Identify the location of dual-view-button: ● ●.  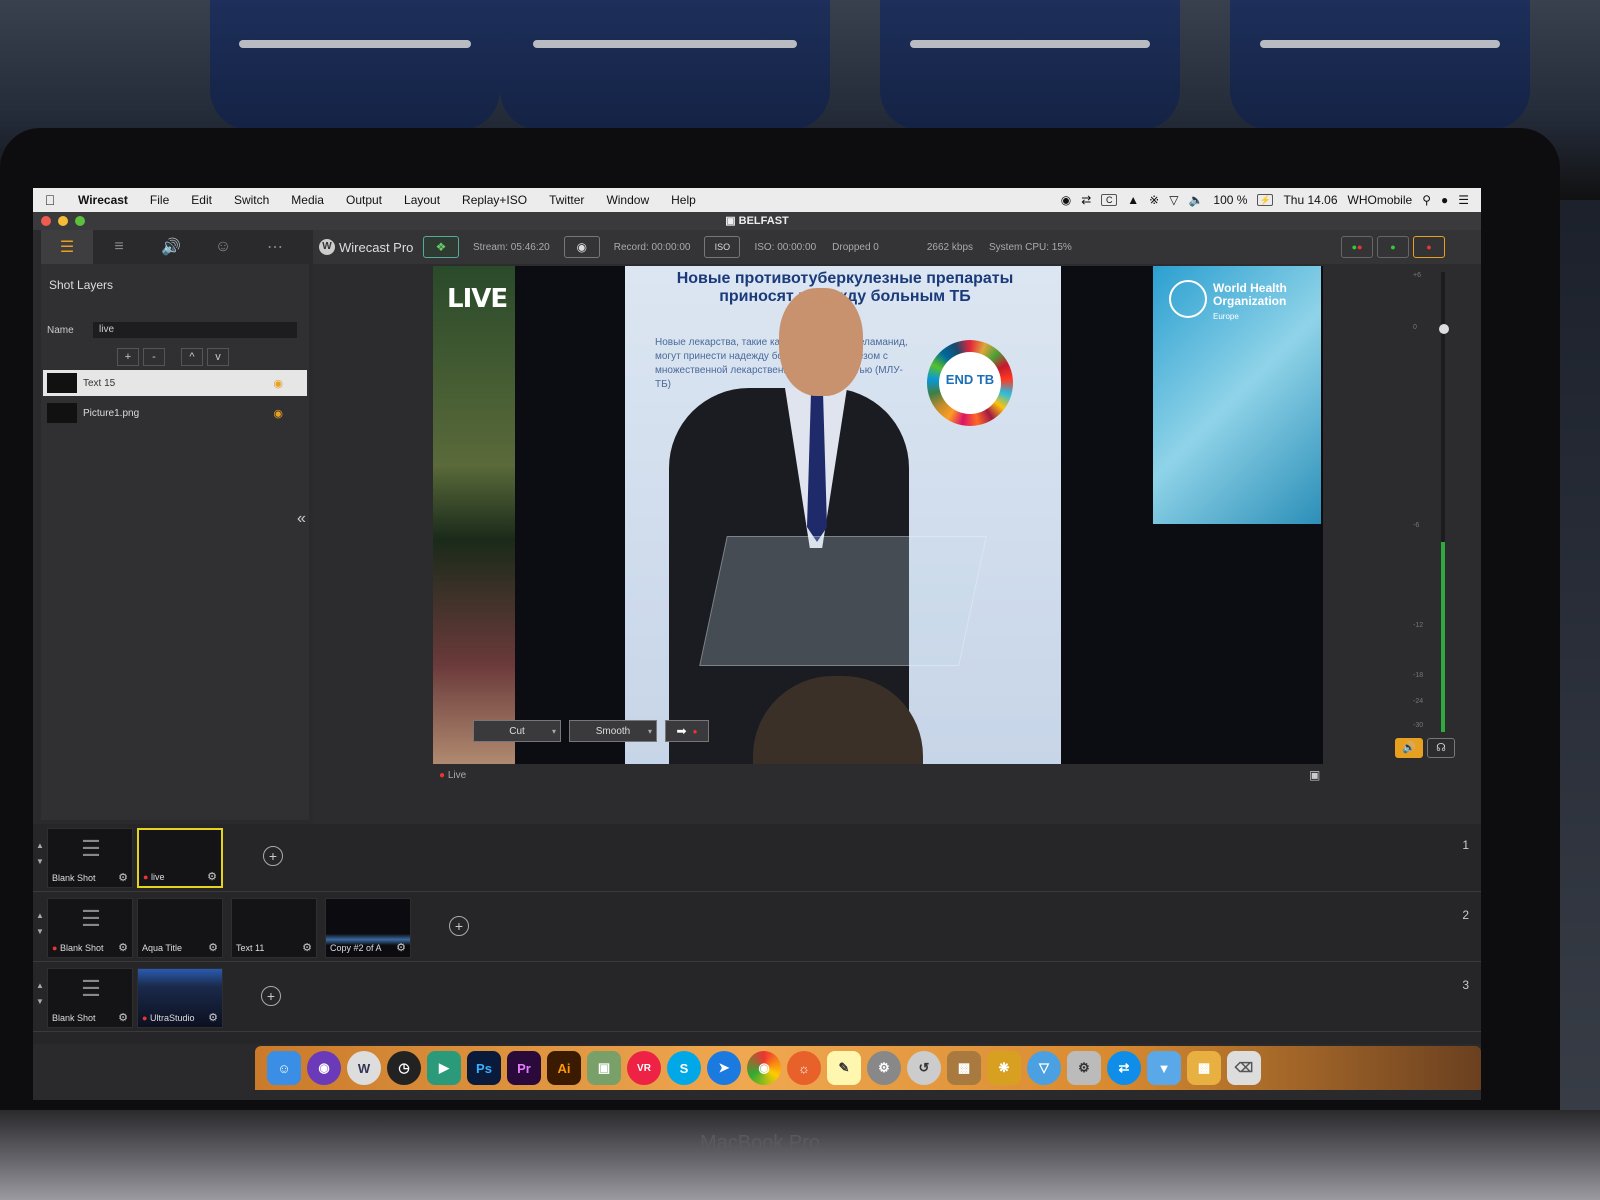
(1357, 247).